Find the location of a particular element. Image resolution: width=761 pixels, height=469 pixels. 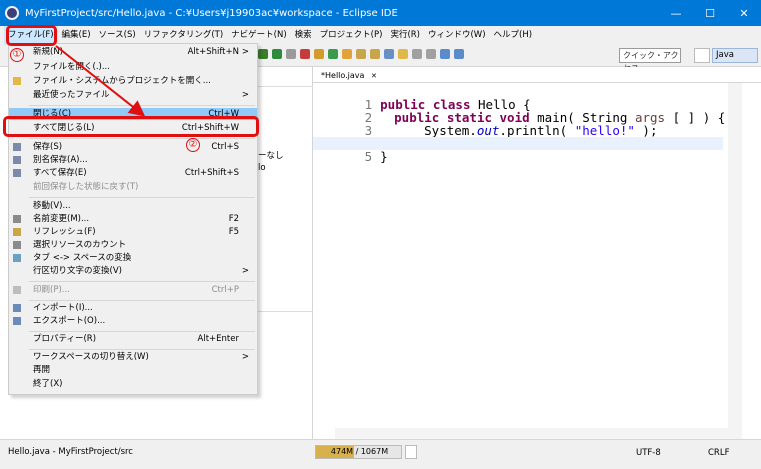

menu-project: プロジェクト(P) is located at coordinates (351, 35).